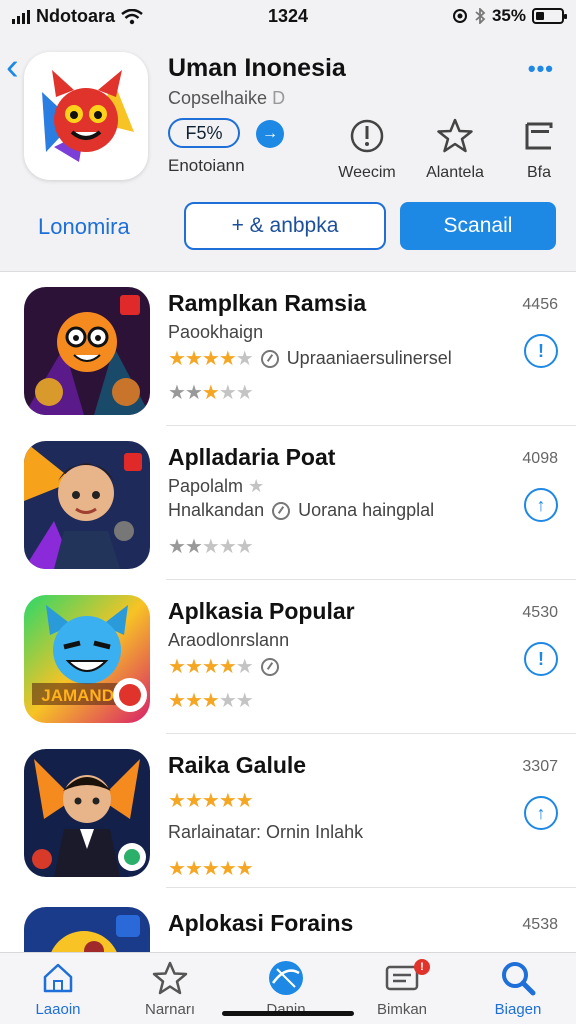  Describe the element at coordinates (301, 510) in the screenshot. I see `app-detail: Hnalkandan Uorana haingplal` at that location.